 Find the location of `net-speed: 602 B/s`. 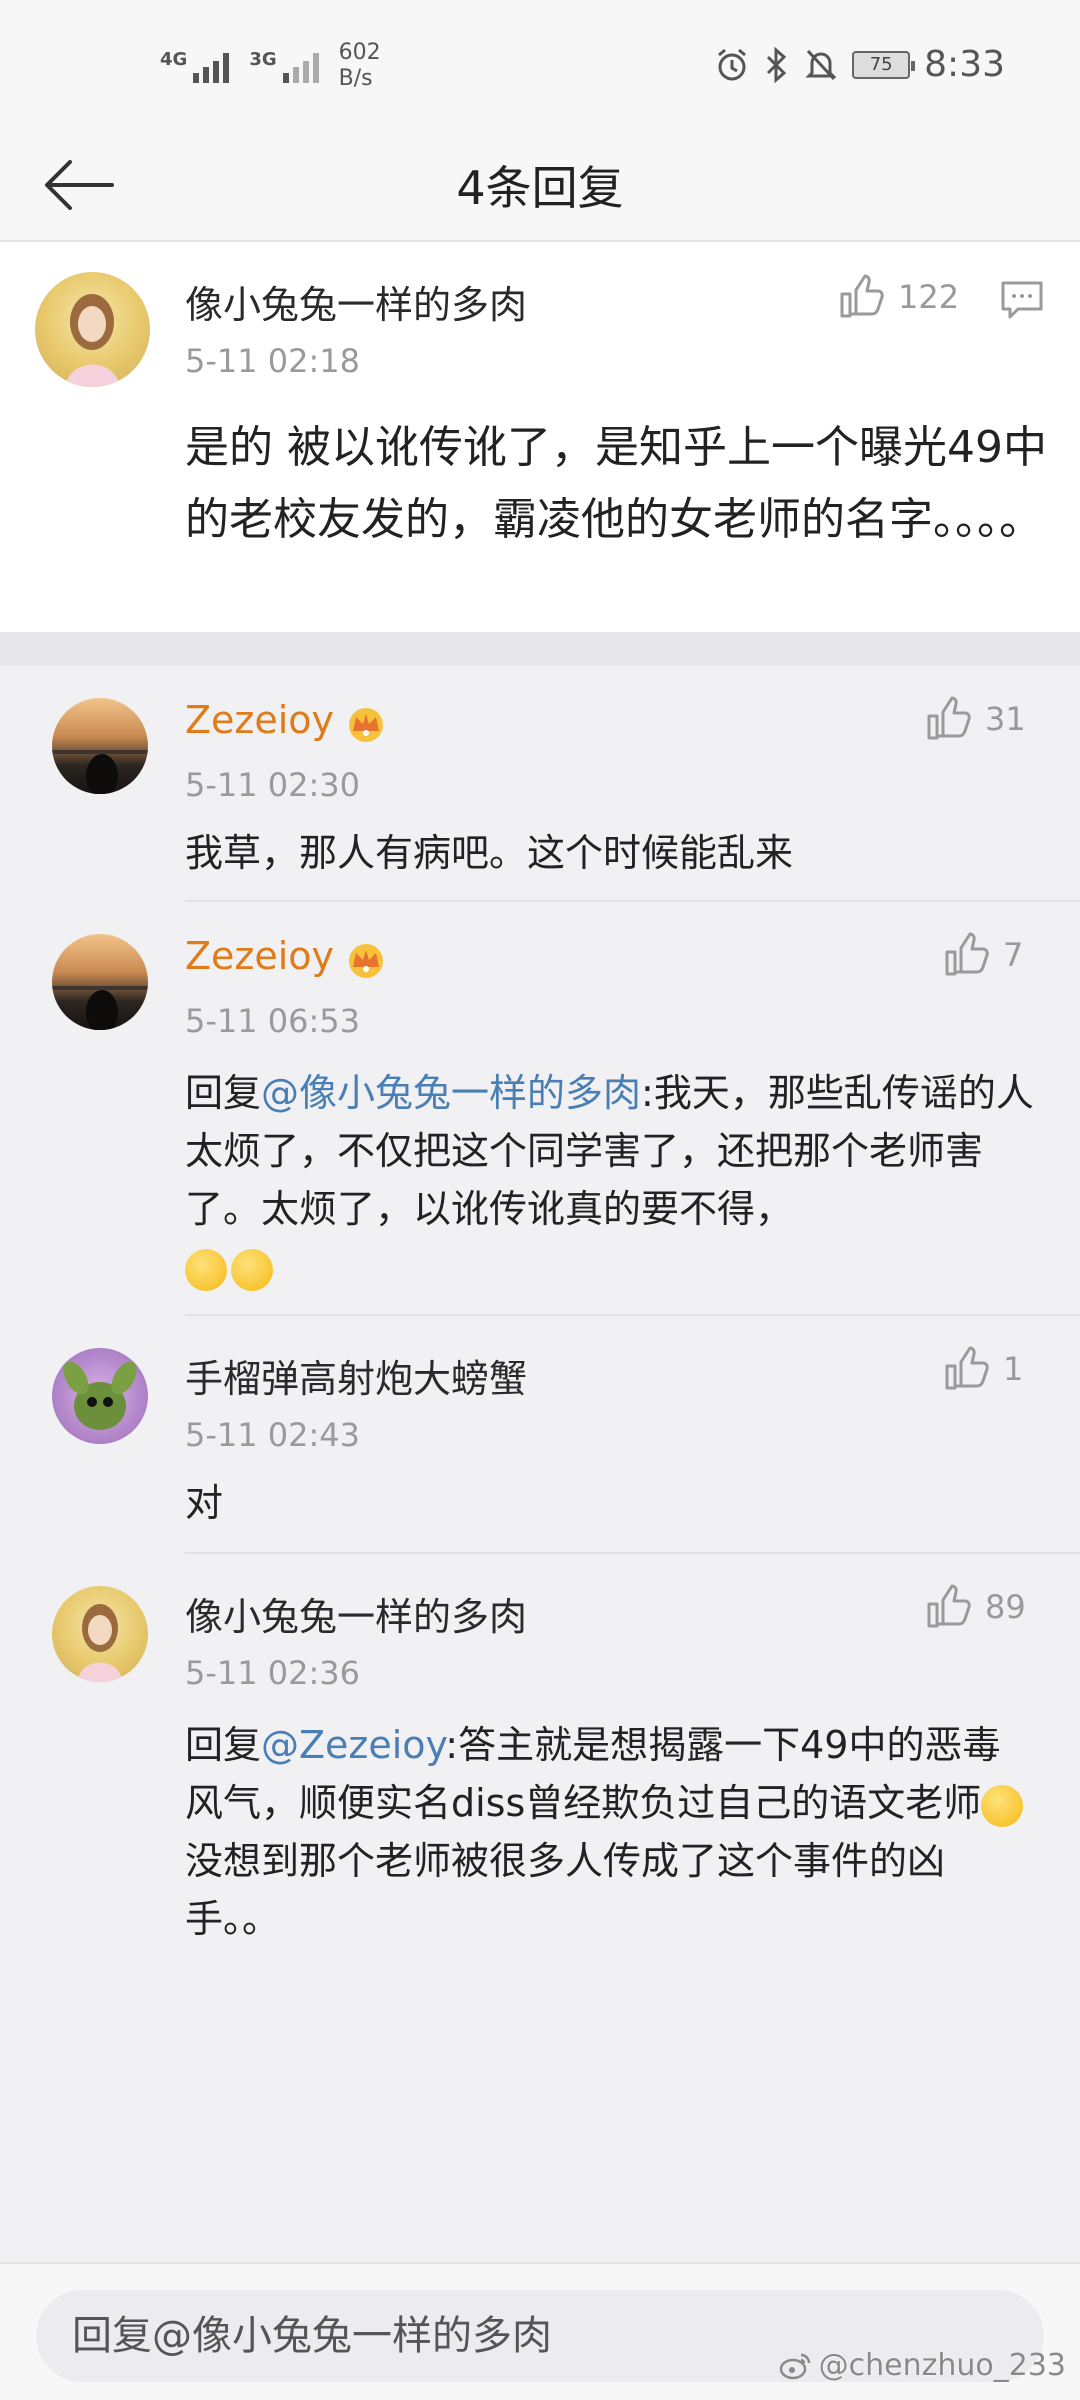

net-speed: 602 B/s is located at coordinates (360, 66).